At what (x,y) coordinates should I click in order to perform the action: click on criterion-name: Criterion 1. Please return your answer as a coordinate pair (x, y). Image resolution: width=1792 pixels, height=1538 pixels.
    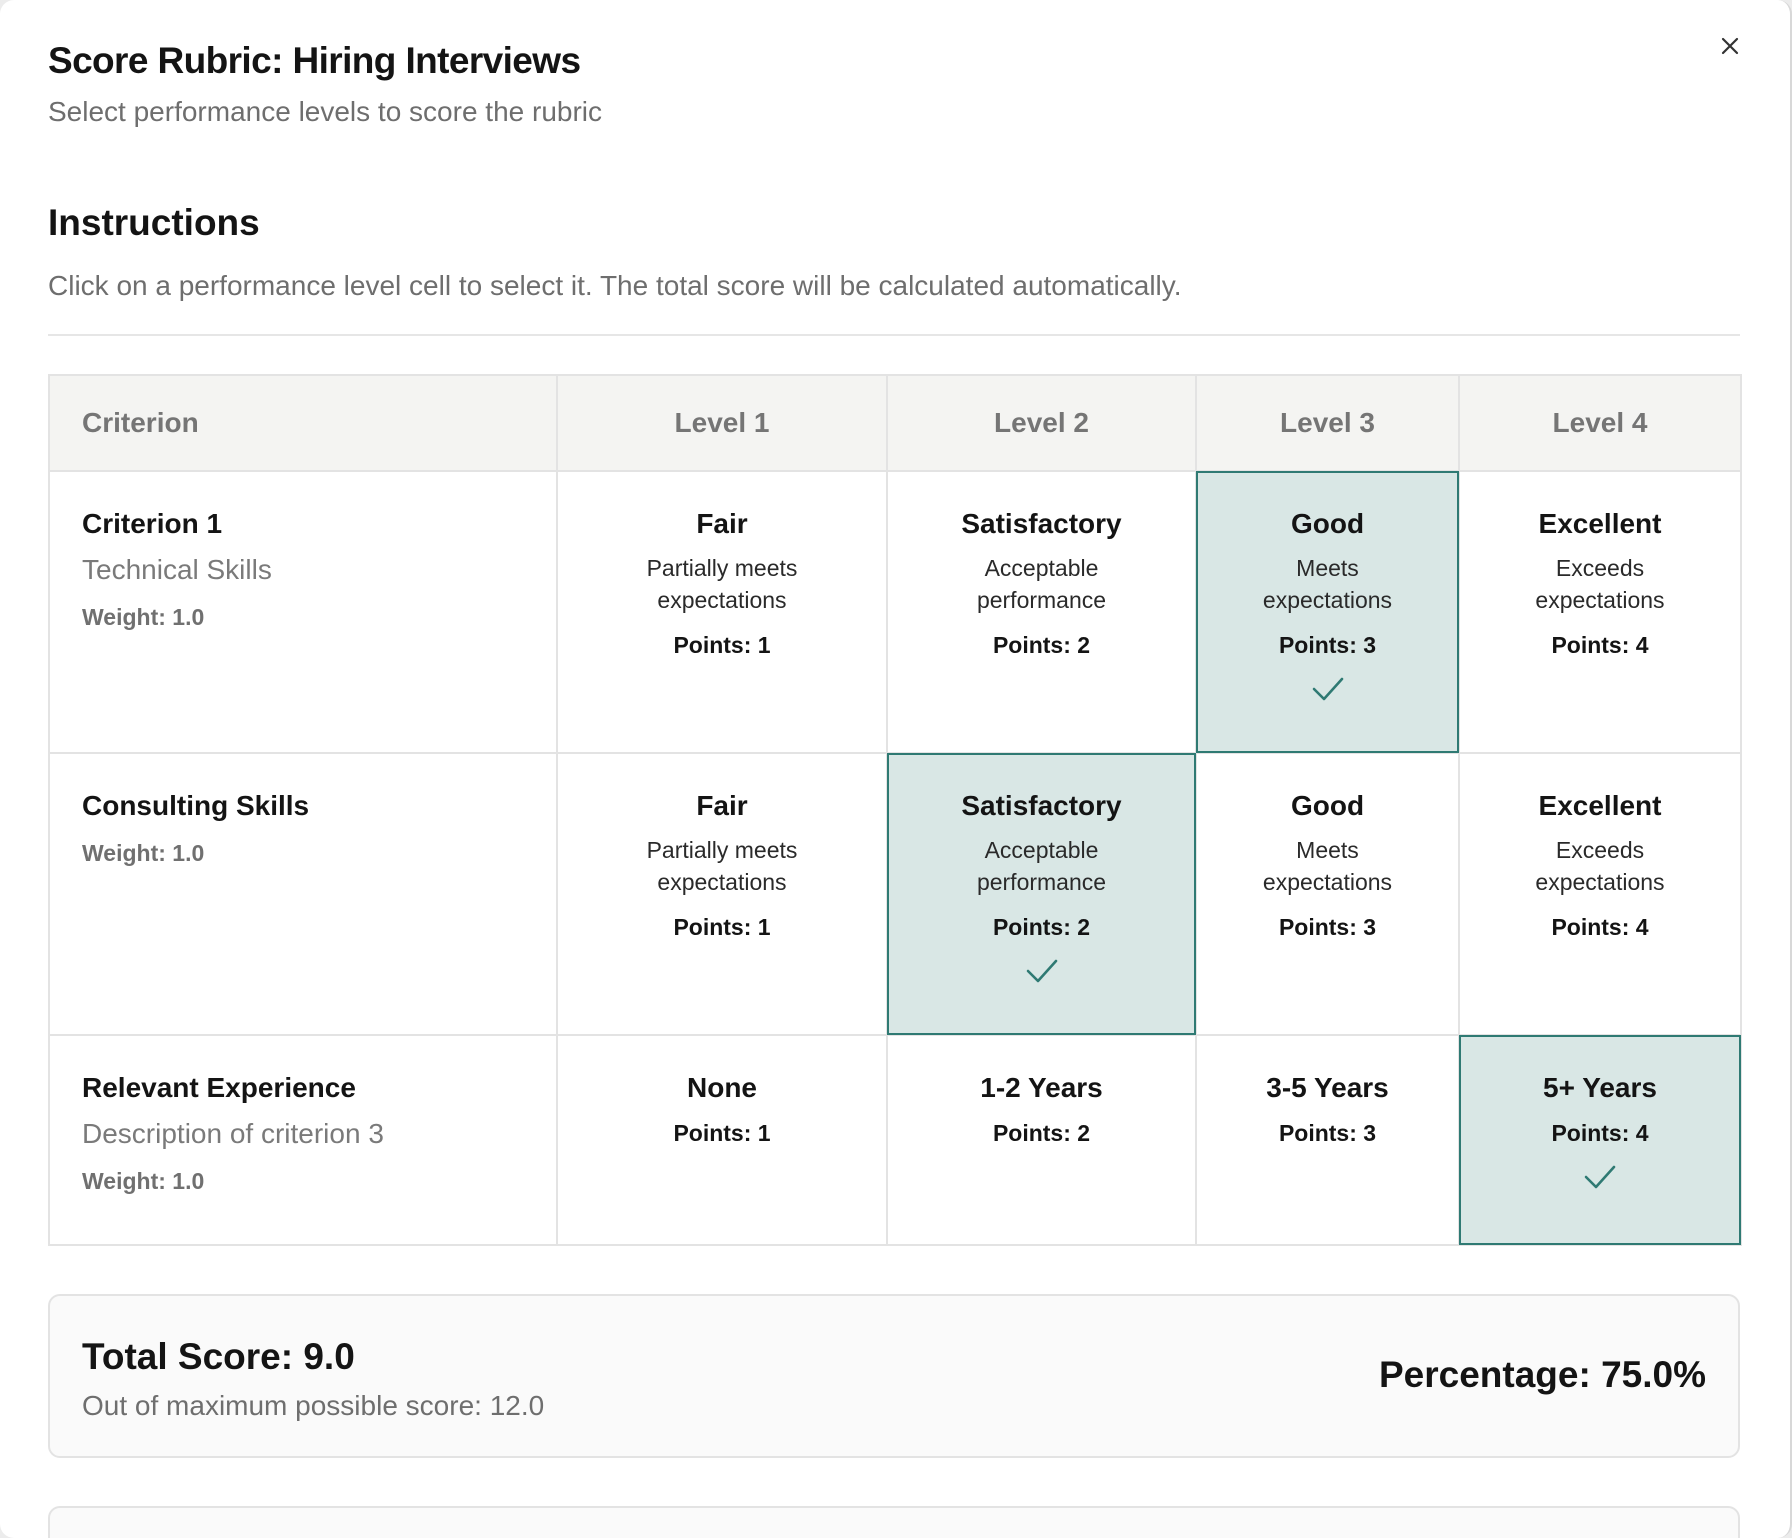
    Looking at the image, I should click on (152, 523).